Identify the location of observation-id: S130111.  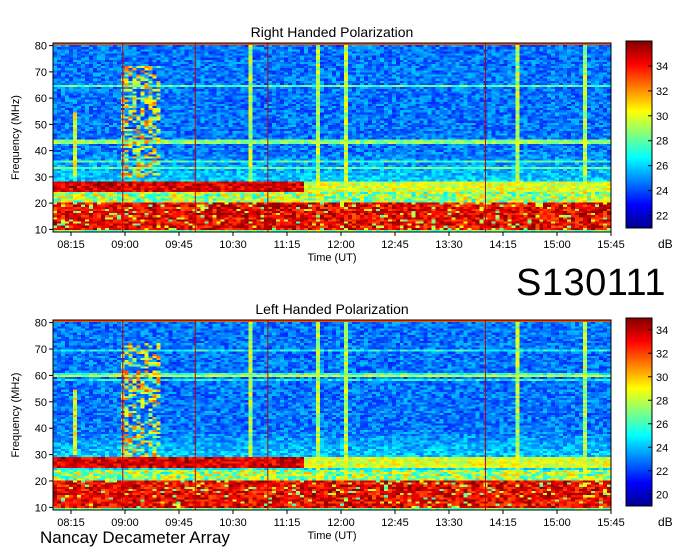
(591, 283).